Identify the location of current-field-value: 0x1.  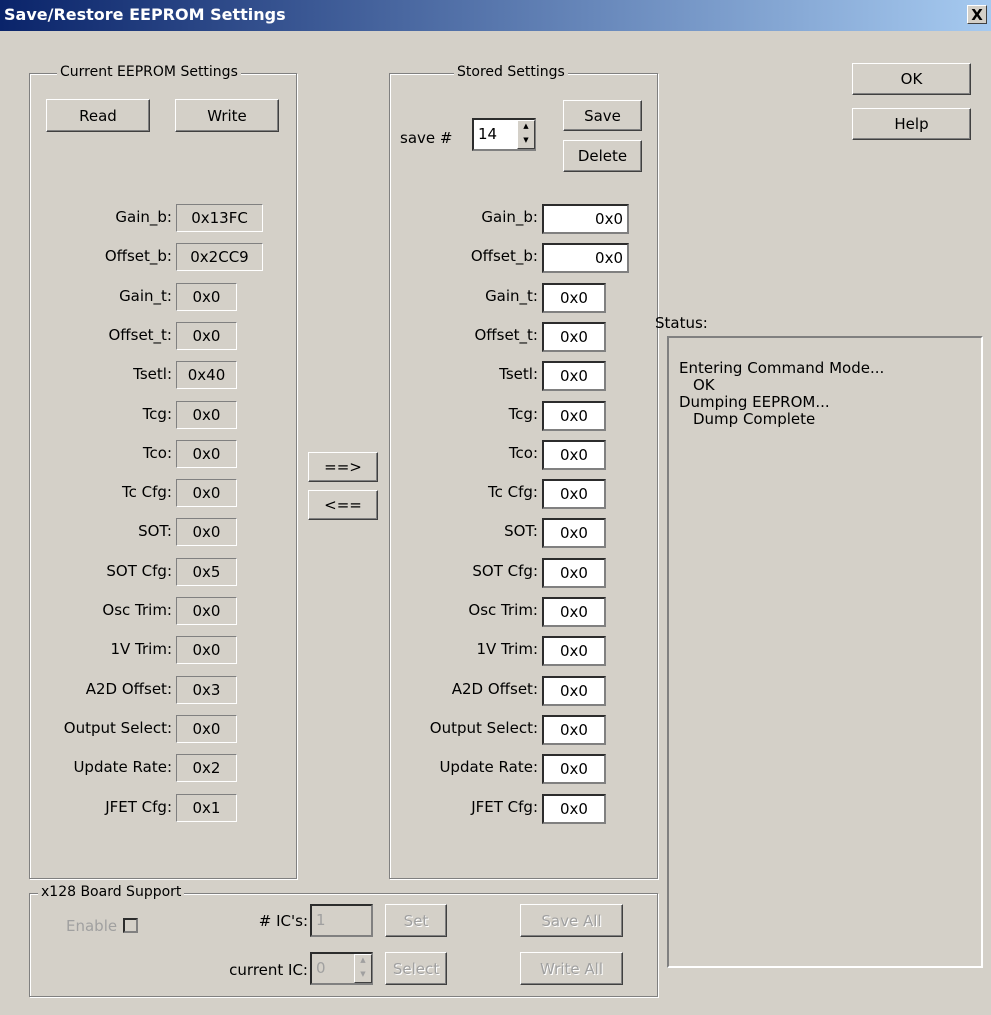
(206, 807).